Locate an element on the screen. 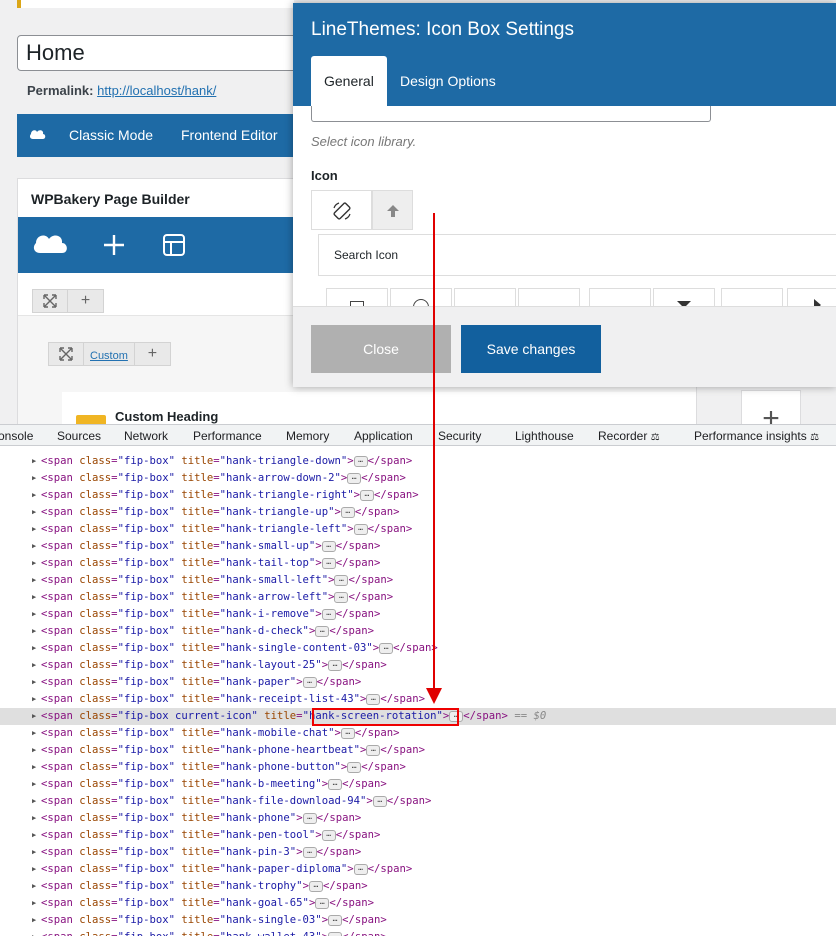 Image resolution: width=836 pixels, height=936 pixels. tab-performance: Performance is located at coordinates (227, 436).